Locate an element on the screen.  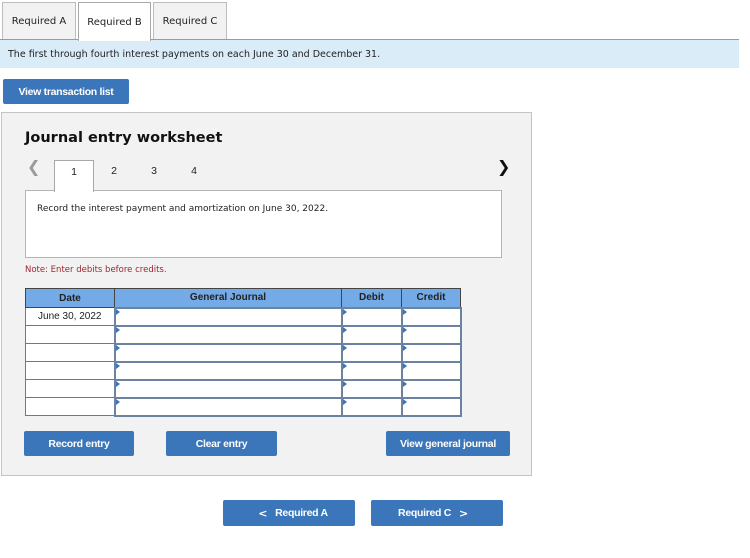
previous-button-label: Required A is located at coordinates (301, 513).